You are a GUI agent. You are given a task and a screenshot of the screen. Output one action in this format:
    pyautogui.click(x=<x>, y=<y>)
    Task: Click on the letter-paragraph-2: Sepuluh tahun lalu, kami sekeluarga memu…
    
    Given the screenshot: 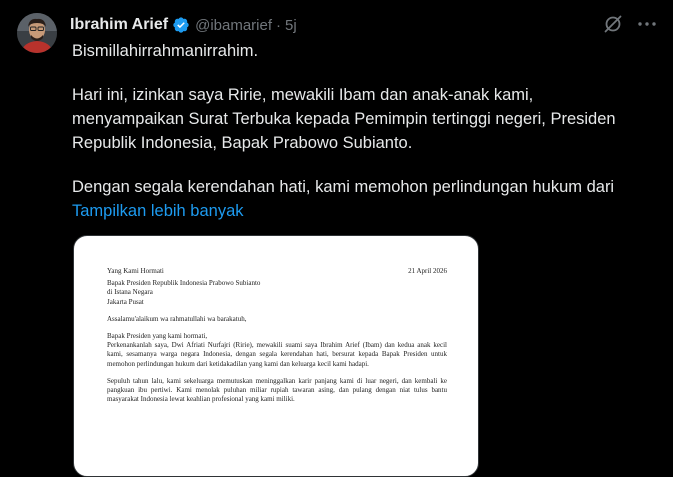 What is the action you would take?
    pyautogui.click(x=277, y=390)
    